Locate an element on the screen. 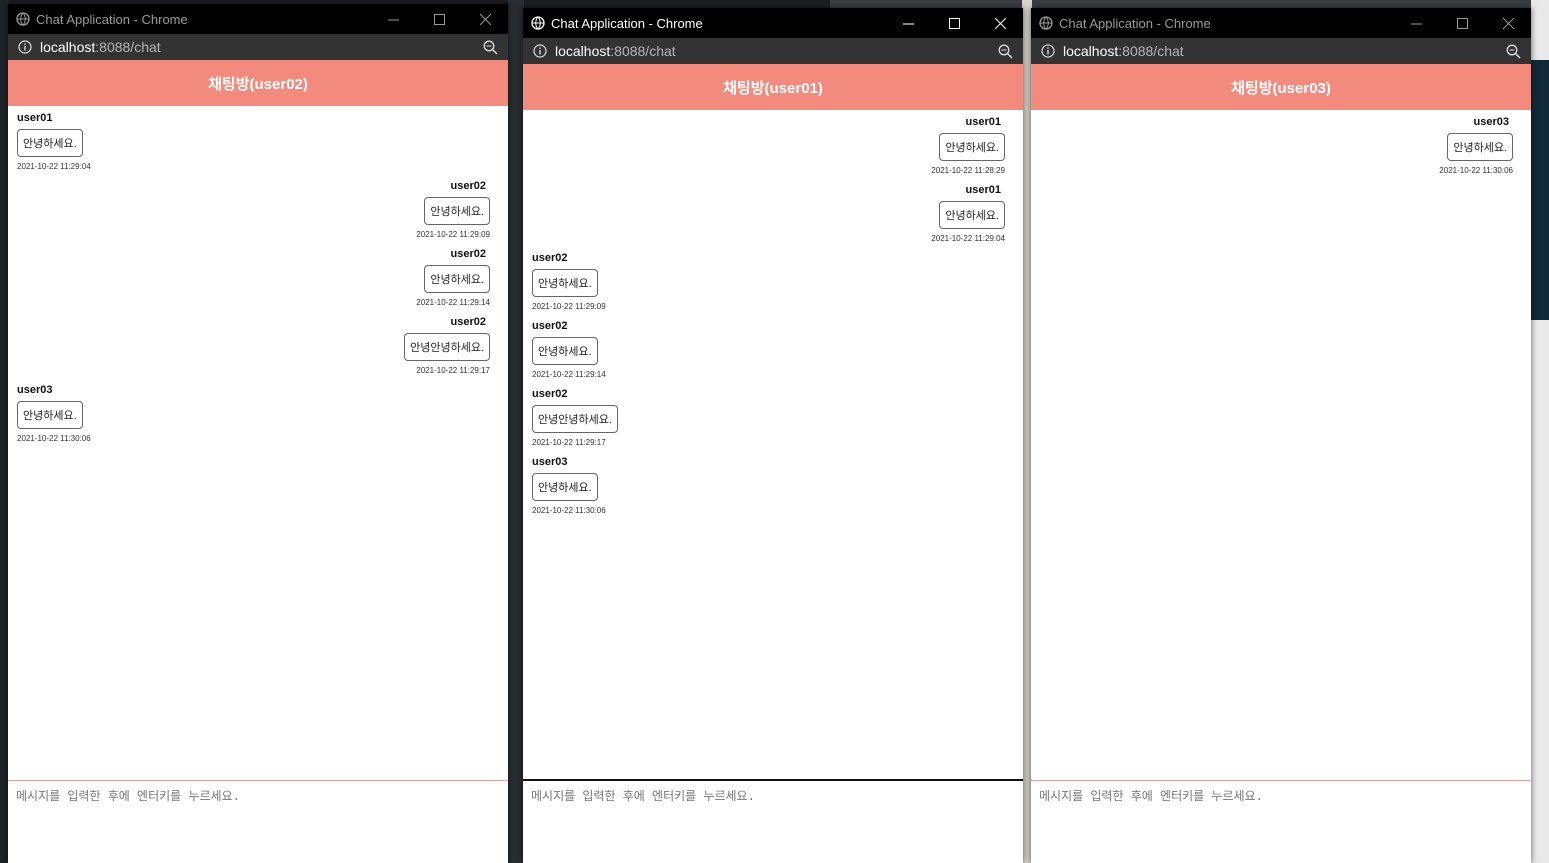 This screenshot has width=1549, height=863. message-list: user03 안녕하세요. 2021-10-22 11:30:06 is located at coordinates (1281, 142).